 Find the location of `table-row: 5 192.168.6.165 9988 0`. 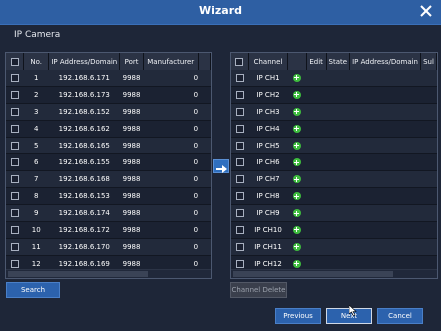

table-row: 5 192.168.6.165 9988 0 is located at coordinates (108, 146).